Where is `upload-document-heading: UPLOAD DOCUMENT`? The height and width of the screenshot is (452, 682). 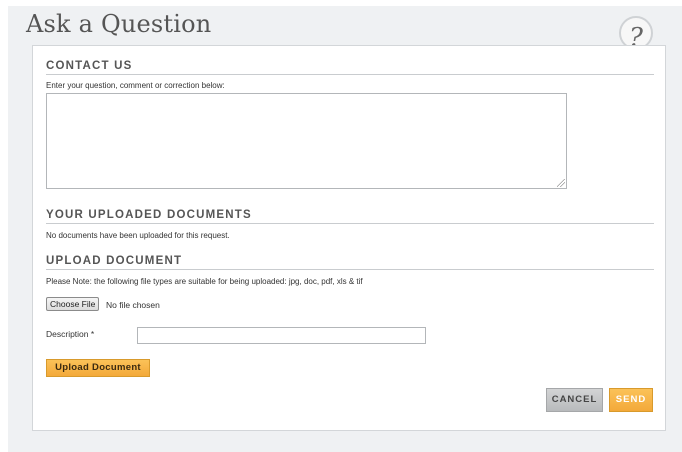
upload-document-heading: UPLOAD DOCUMENT is located at coordinates (114, 261).